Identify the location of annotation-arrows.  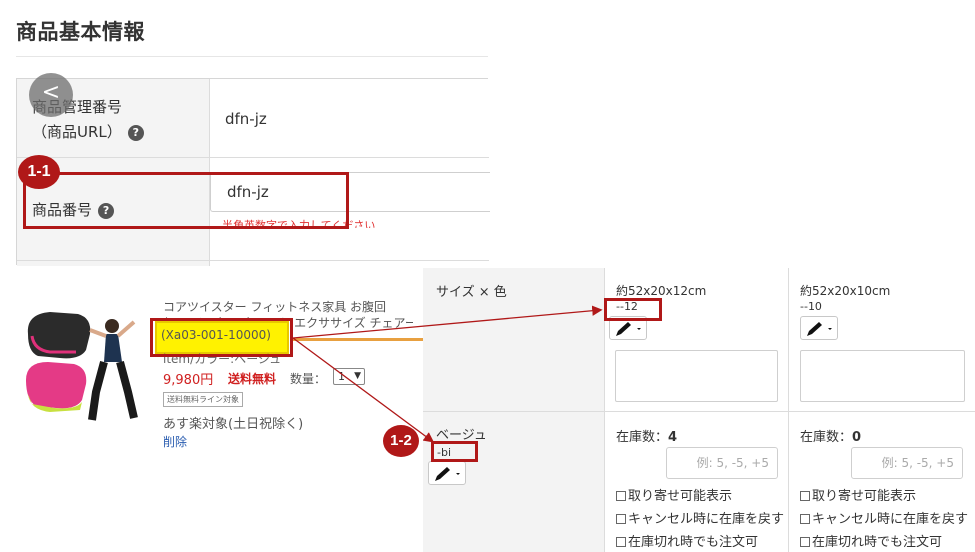
(447, 374).